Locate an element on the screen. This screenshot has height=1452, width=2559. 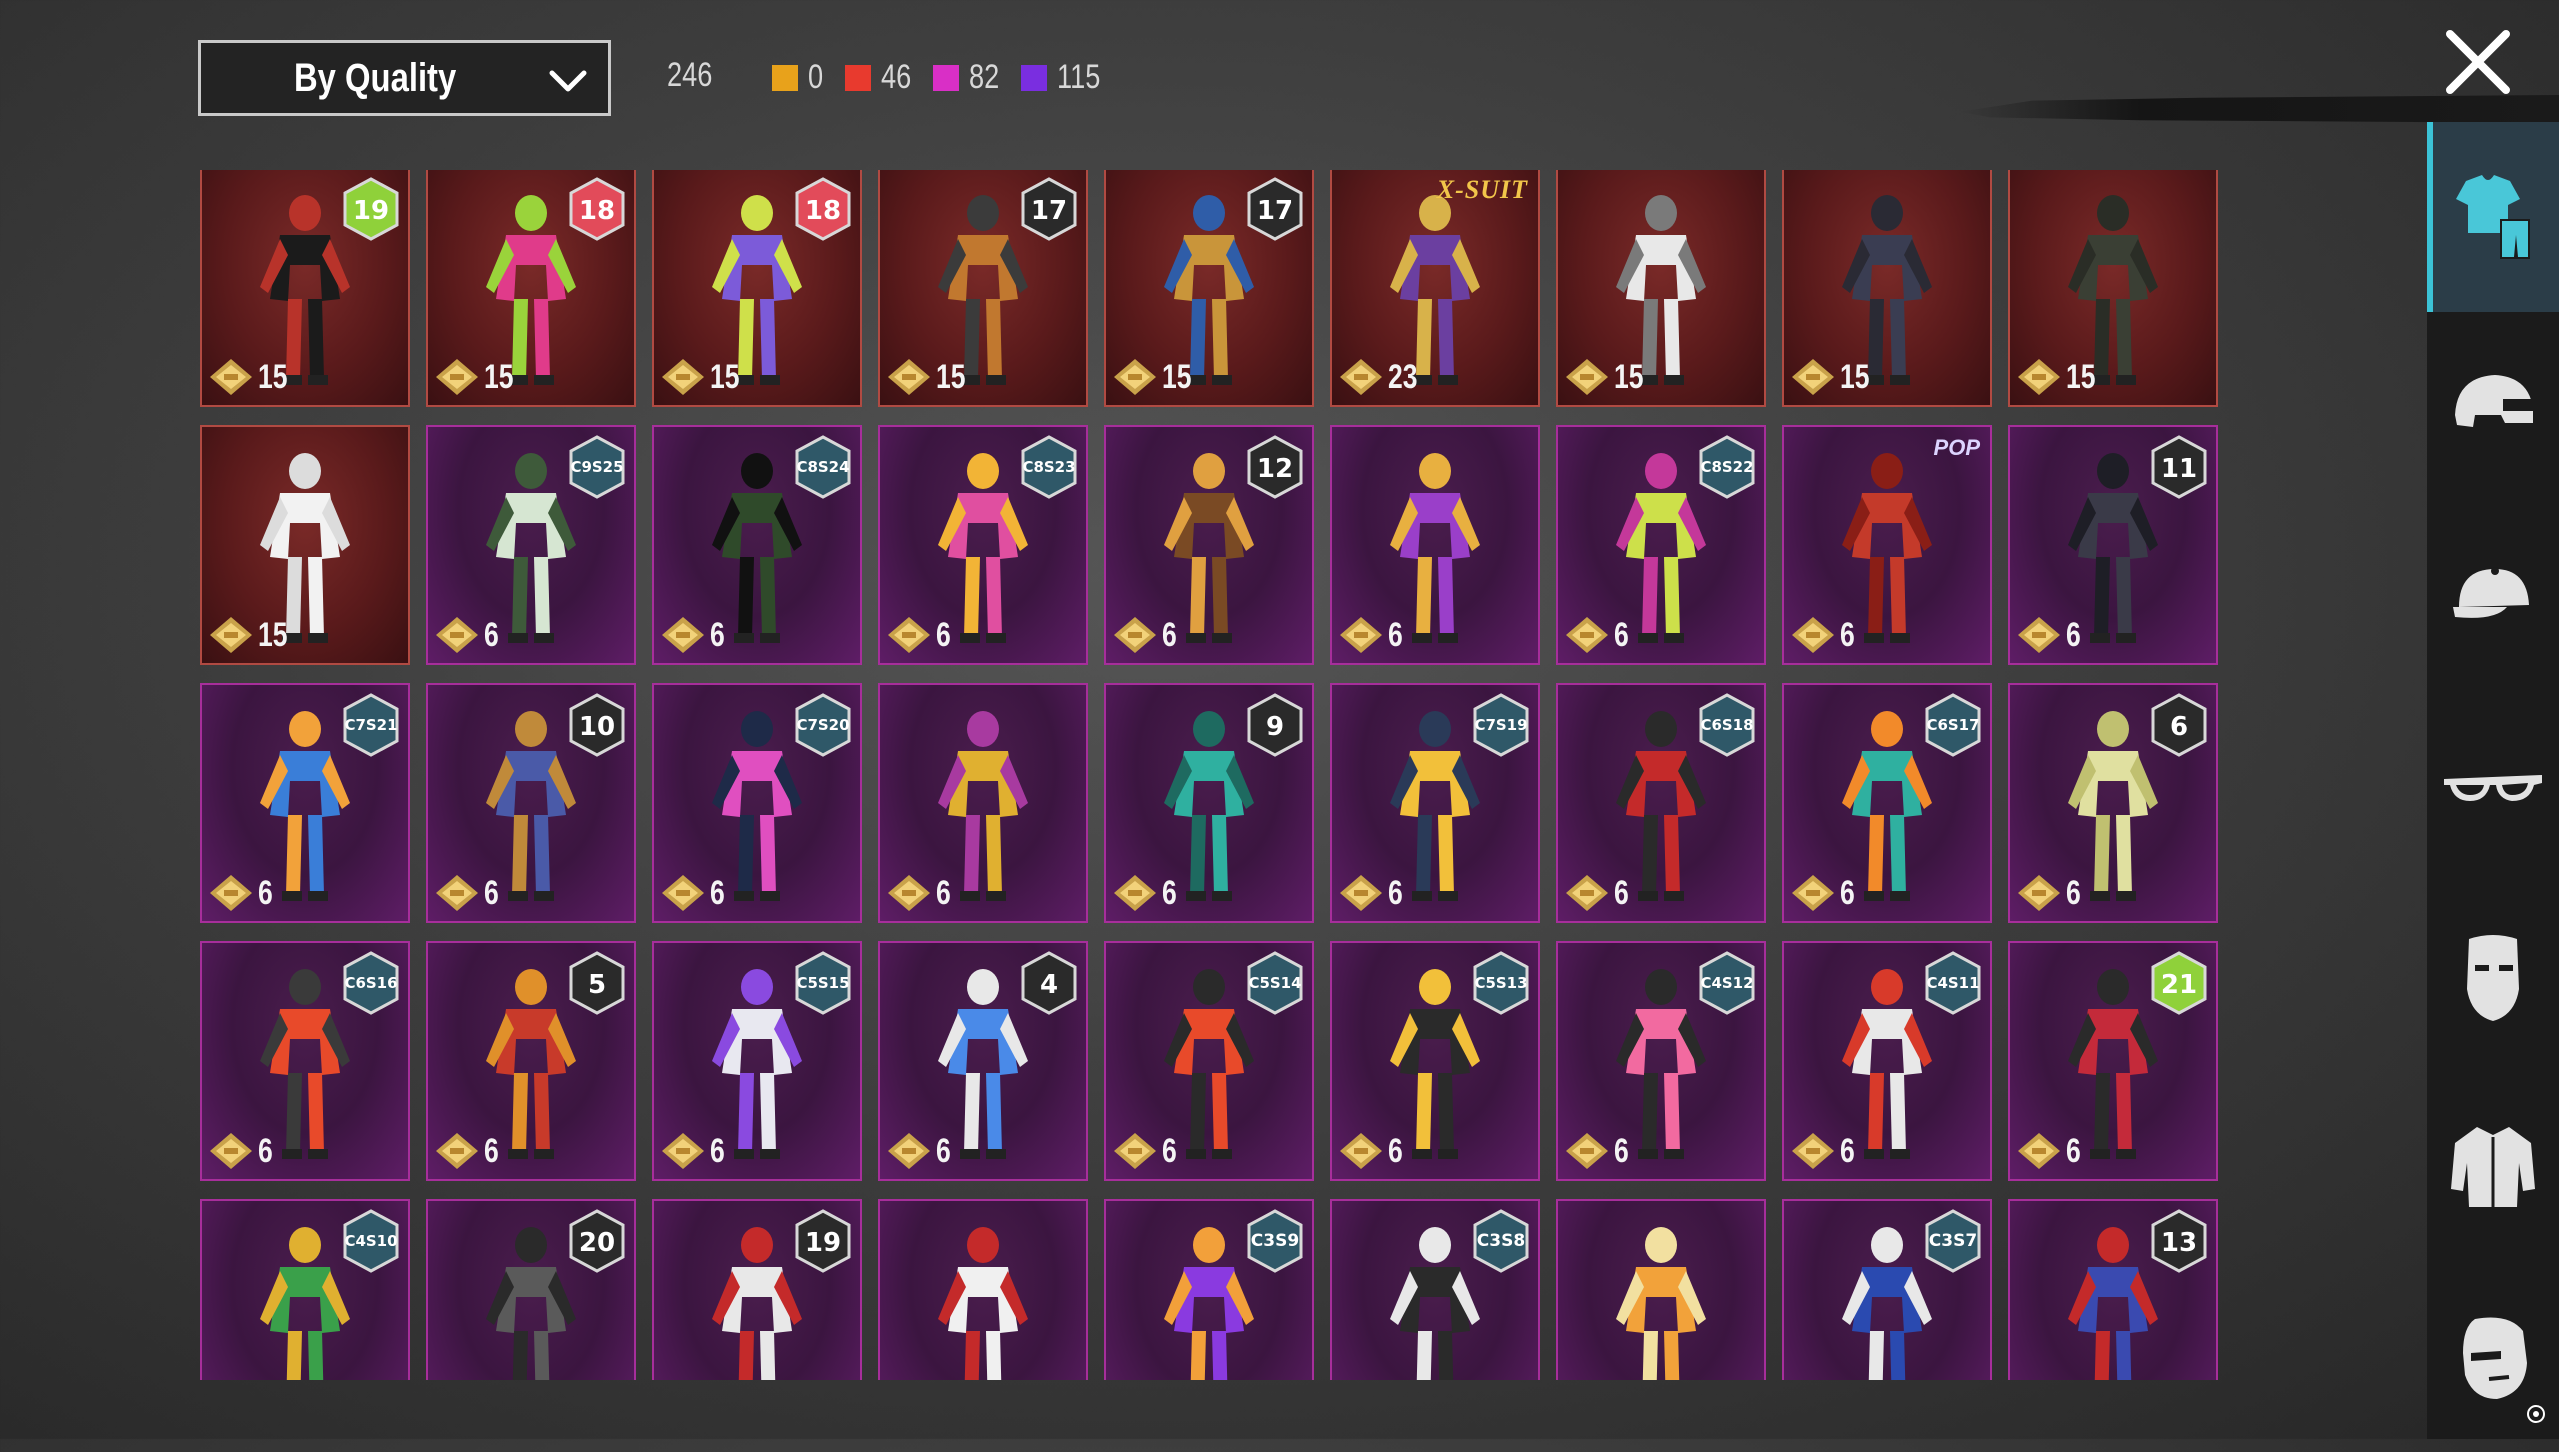
outfit-card: POP 6 is located at coordinates (1887, 545).